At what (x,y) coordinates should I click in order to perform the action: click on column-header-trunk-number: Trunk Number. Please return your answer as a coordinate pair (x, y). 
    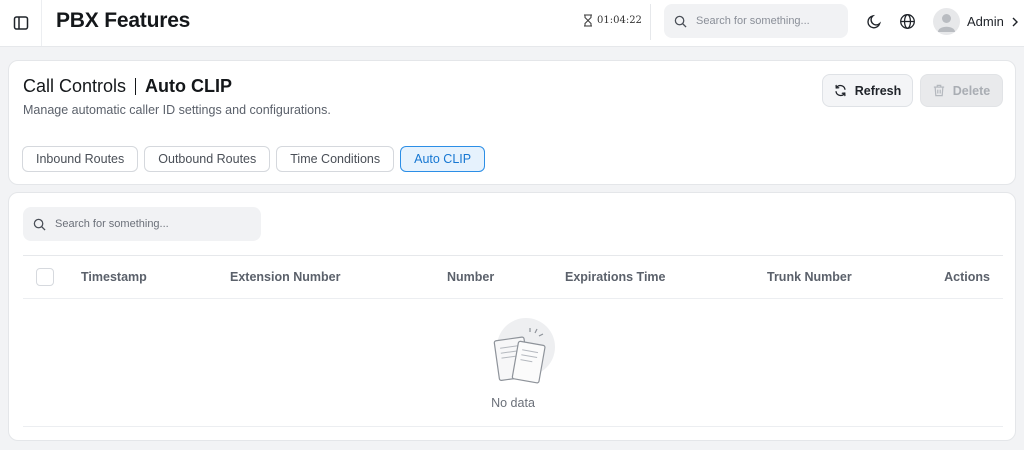
    Looking at the image, I should click on (809, 277).